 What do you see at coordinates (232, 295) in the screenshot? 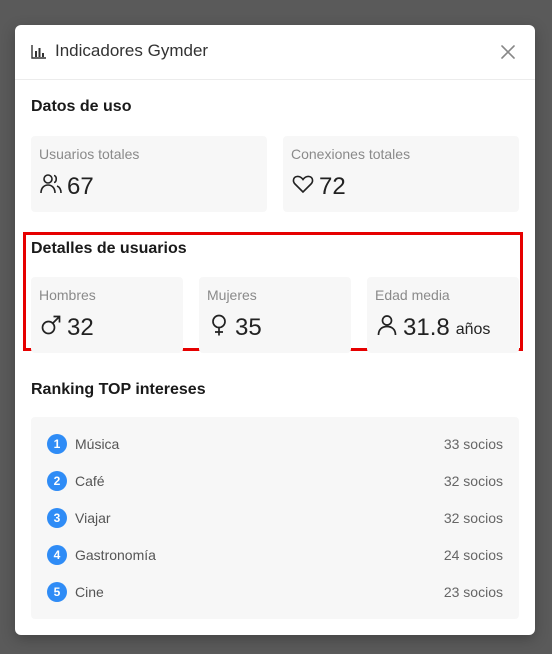
I see `women-label: Mujeres` at bounding box center [232, 295].